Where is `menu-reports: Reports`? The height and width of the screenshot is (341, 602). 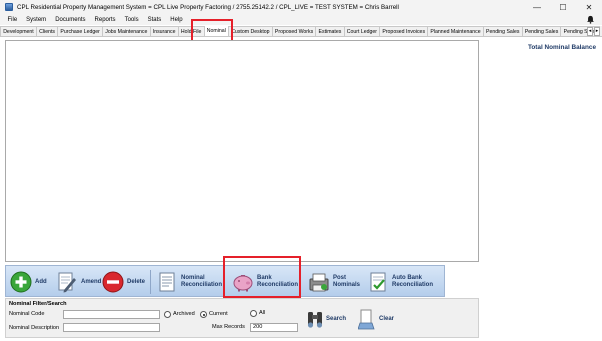
menu-reports: Reports is located at coordinates (105, 20).